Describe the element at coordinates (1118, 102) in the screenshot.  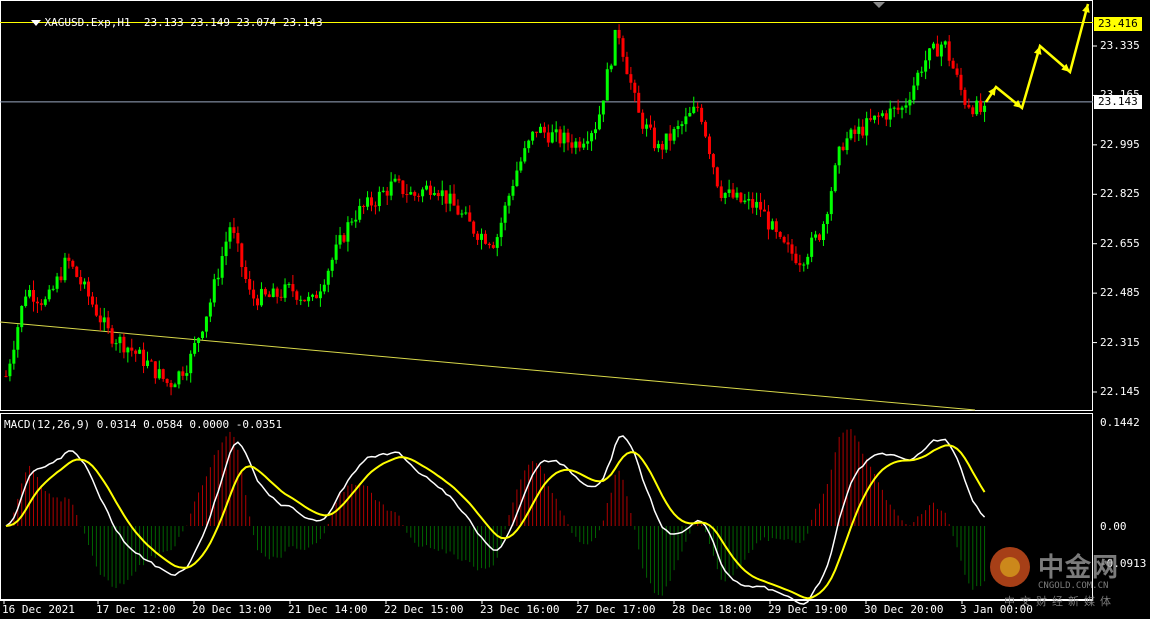
I see `current-price-tag: 23.143` at that location.